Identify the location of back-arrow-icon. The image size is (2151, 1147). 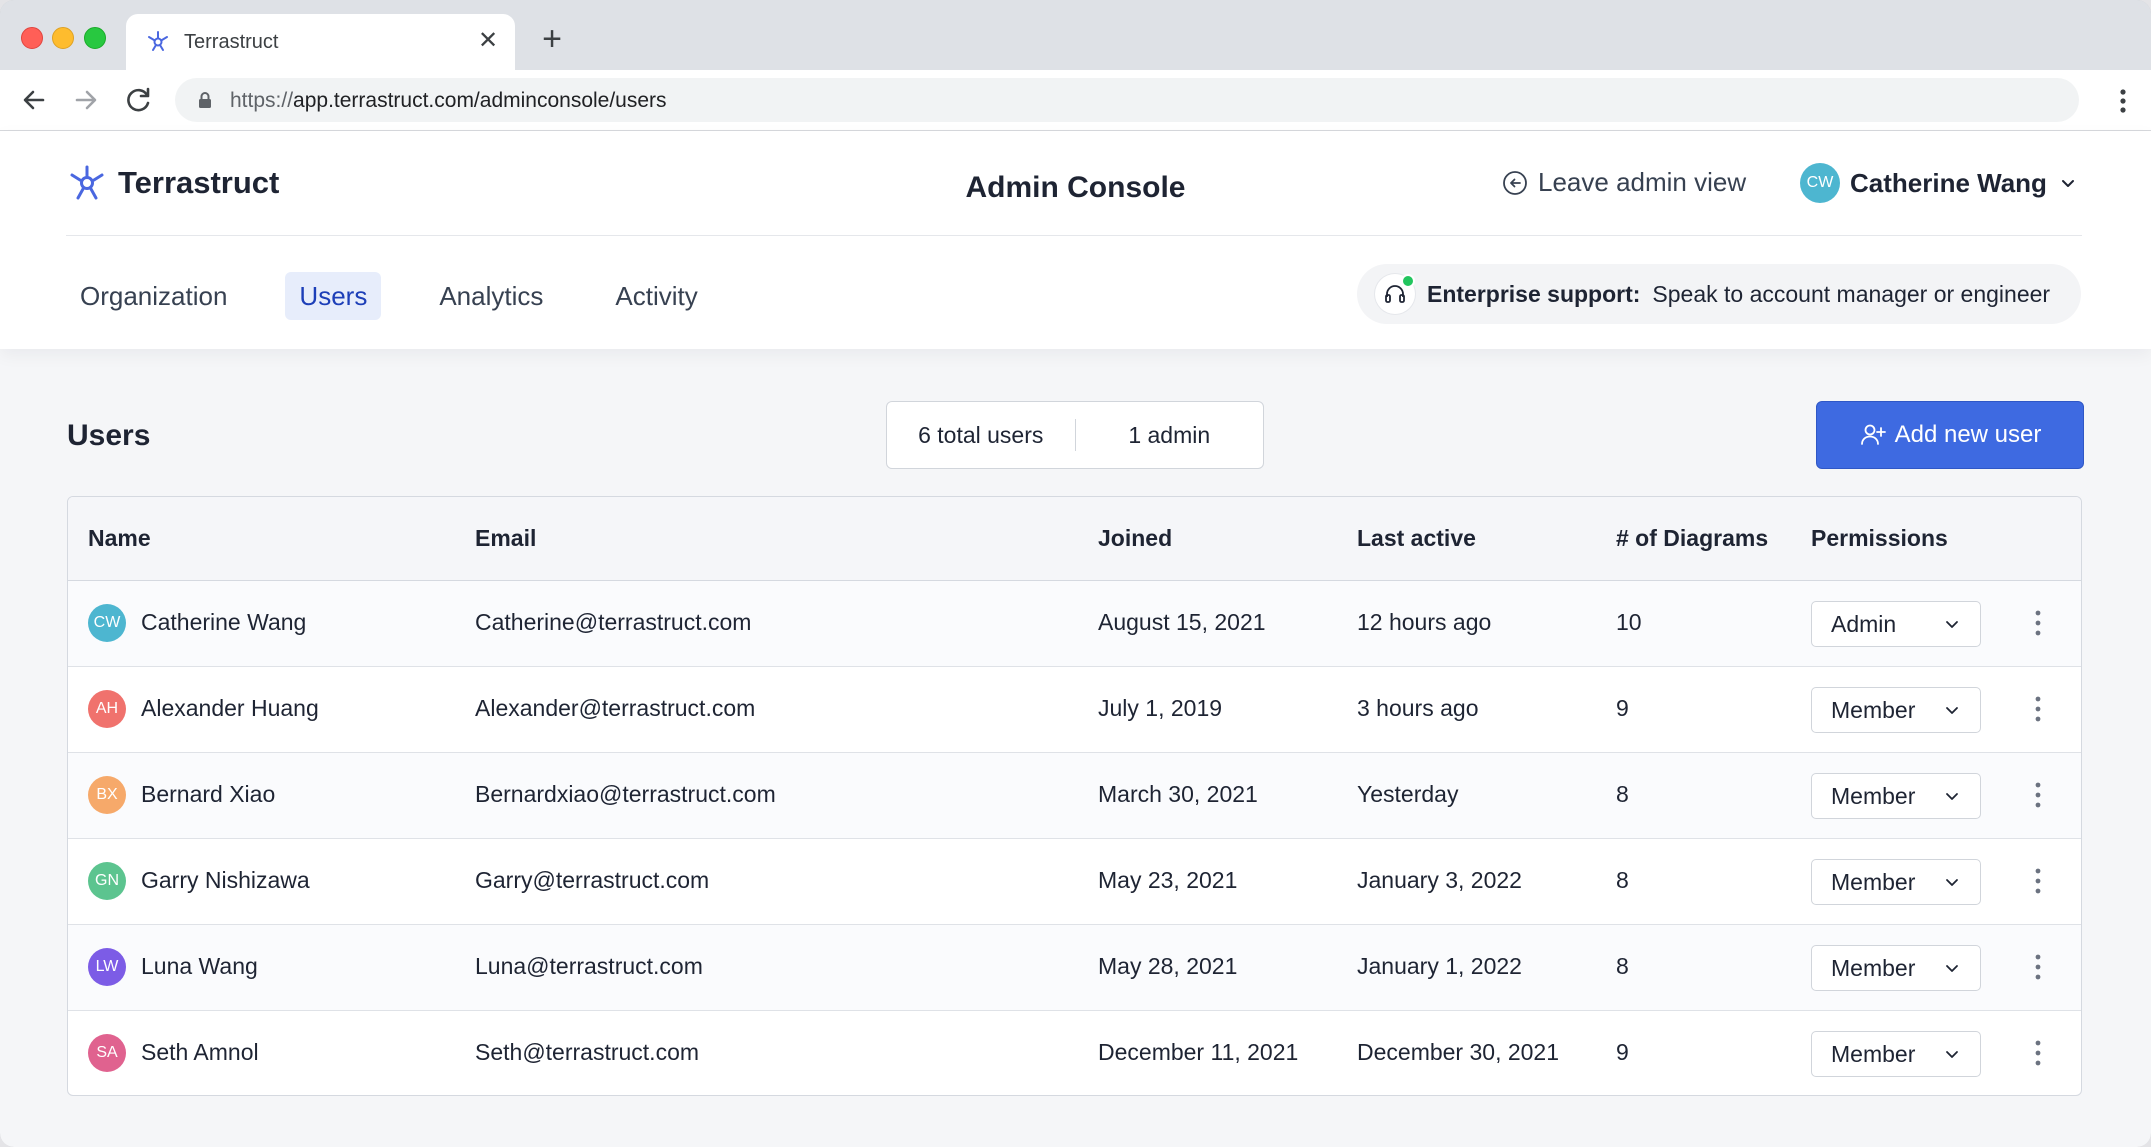
(34, 100).